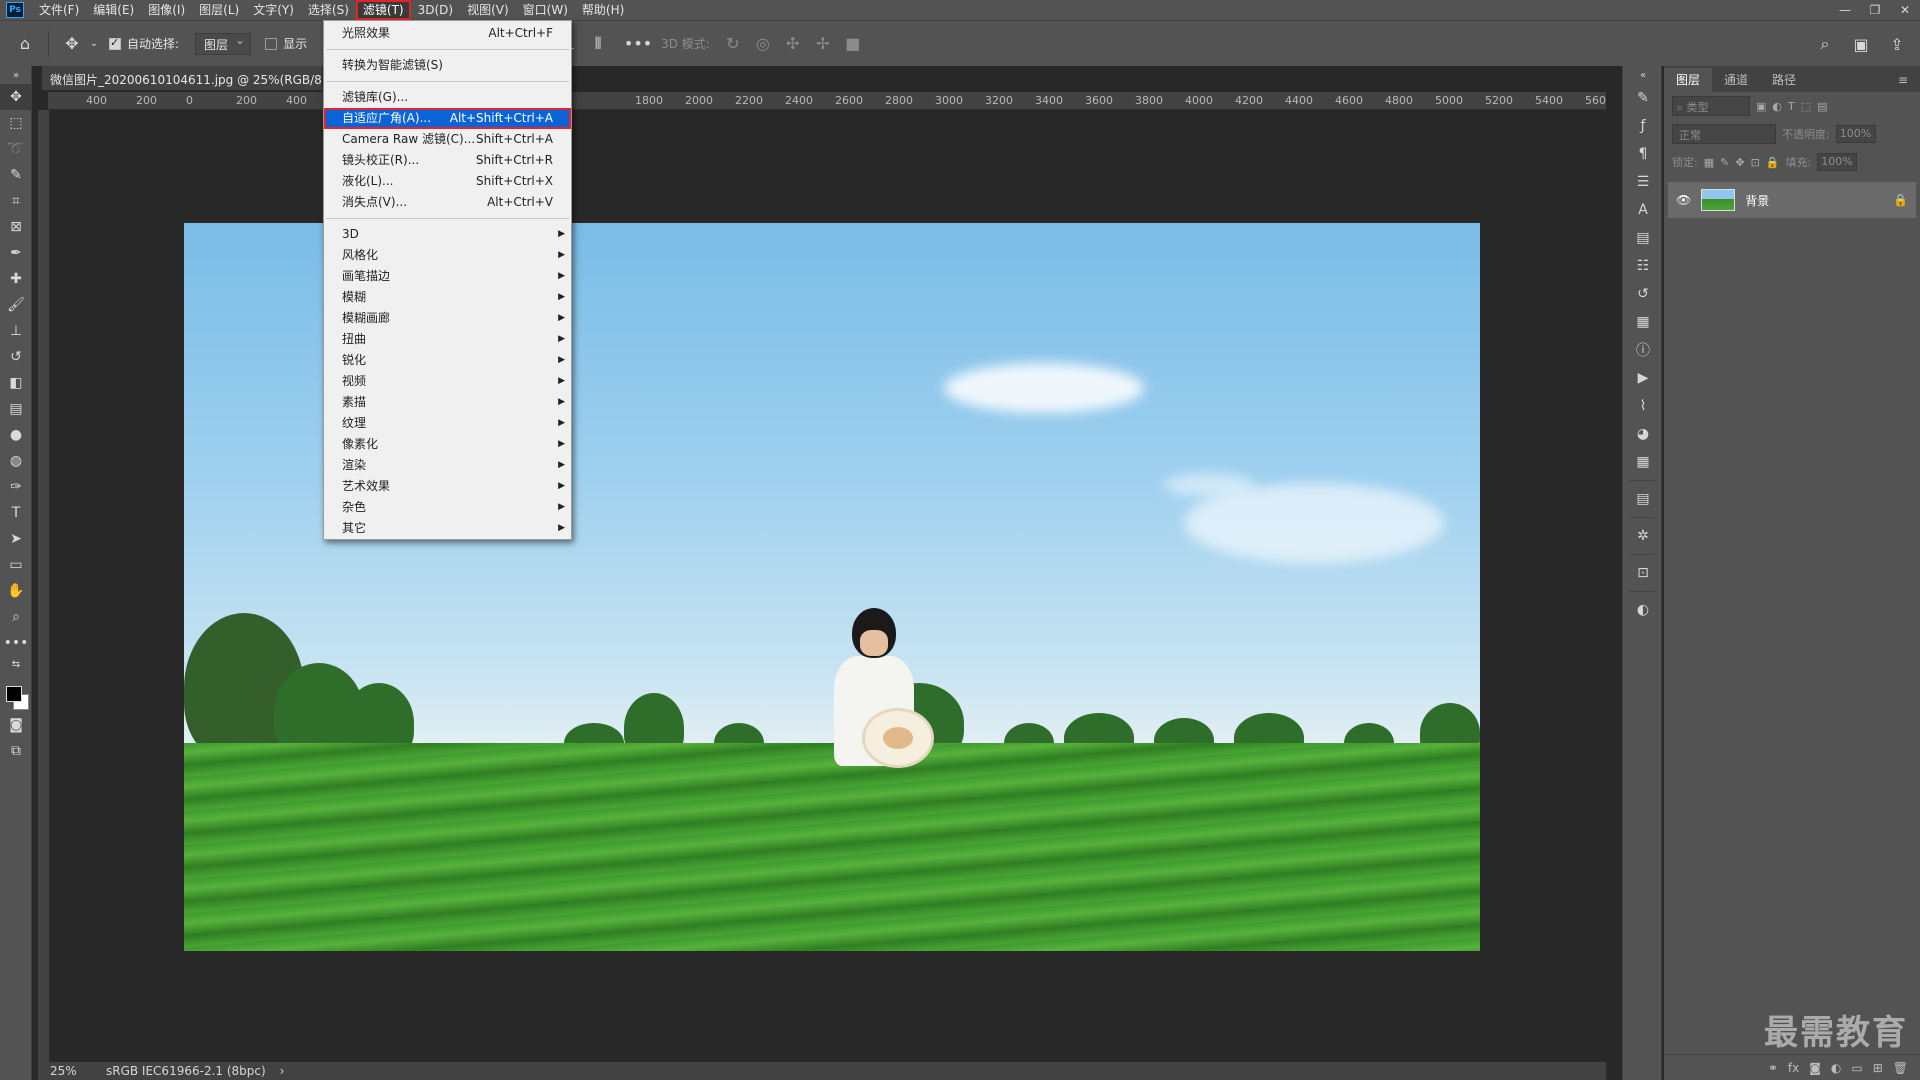 This screenshot has width=1920, height=1080. Describe the element at coordinates (1643, 406) in the screenshot. I see `paths-icon: ⌇` at that location.